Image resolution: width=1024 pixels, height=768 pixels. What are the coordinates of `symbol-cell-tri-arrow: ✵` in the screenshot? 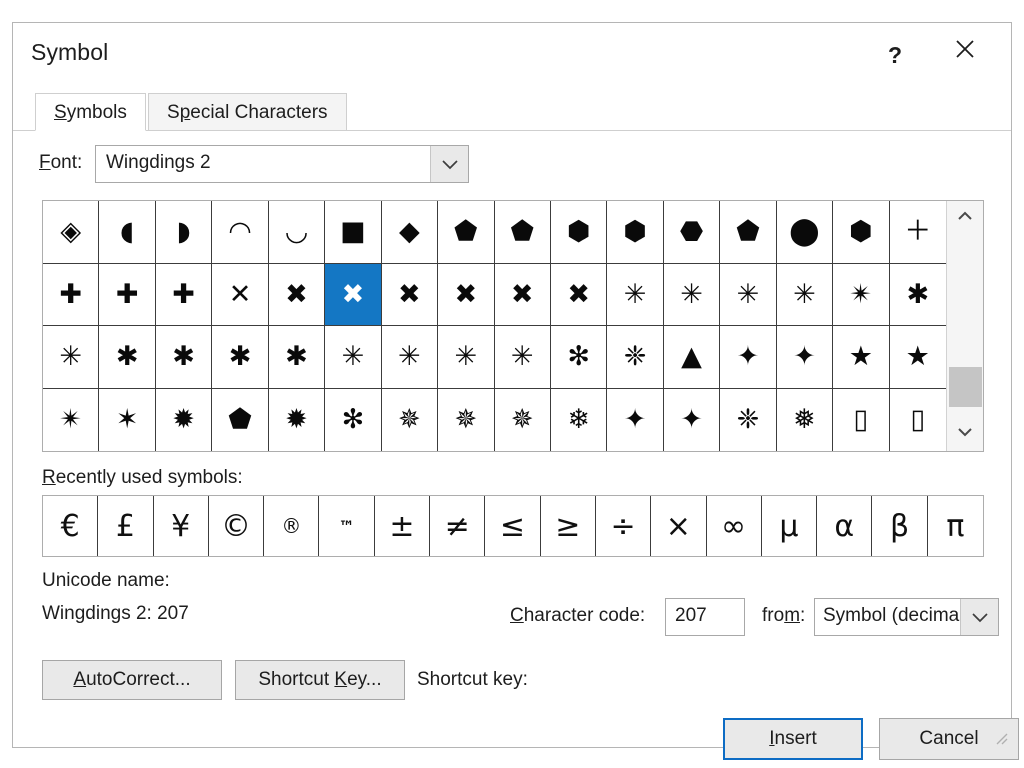 It's located at (410, 419).